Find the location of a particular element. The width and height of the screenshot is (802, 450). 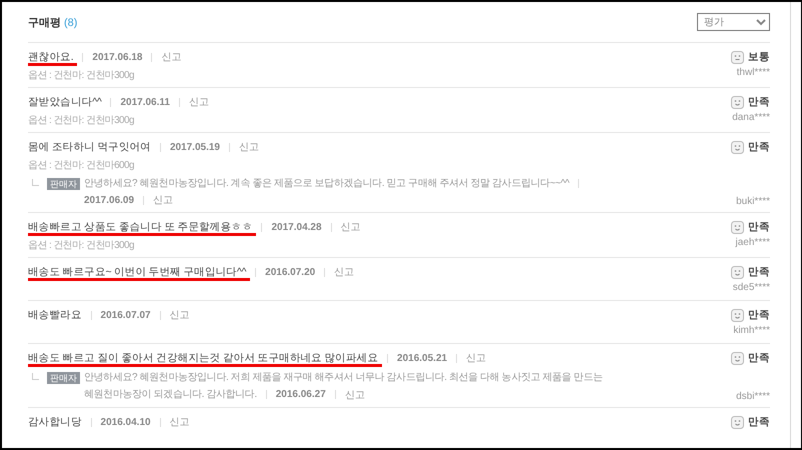

review-text: 배송도 빠르고 질이 좋아서 건강해지는것 같아서 또구매하네요 많이파세요 is located at coordinates (203, 358).